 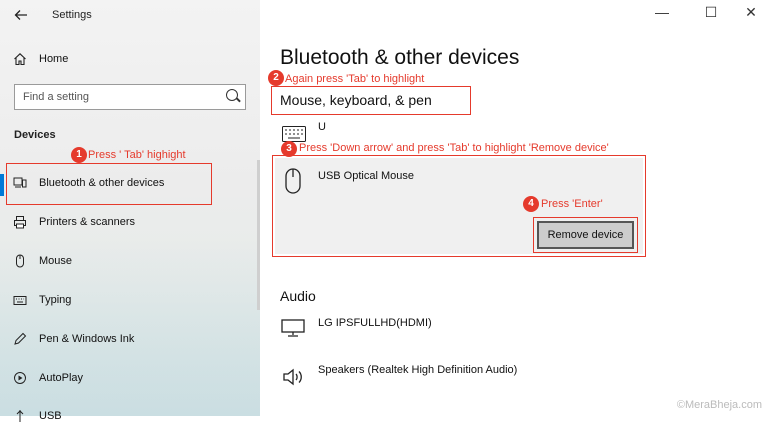 I want to click on sidebar-item-pen: Pen & Windows Ink, so click(x=125, y=340).